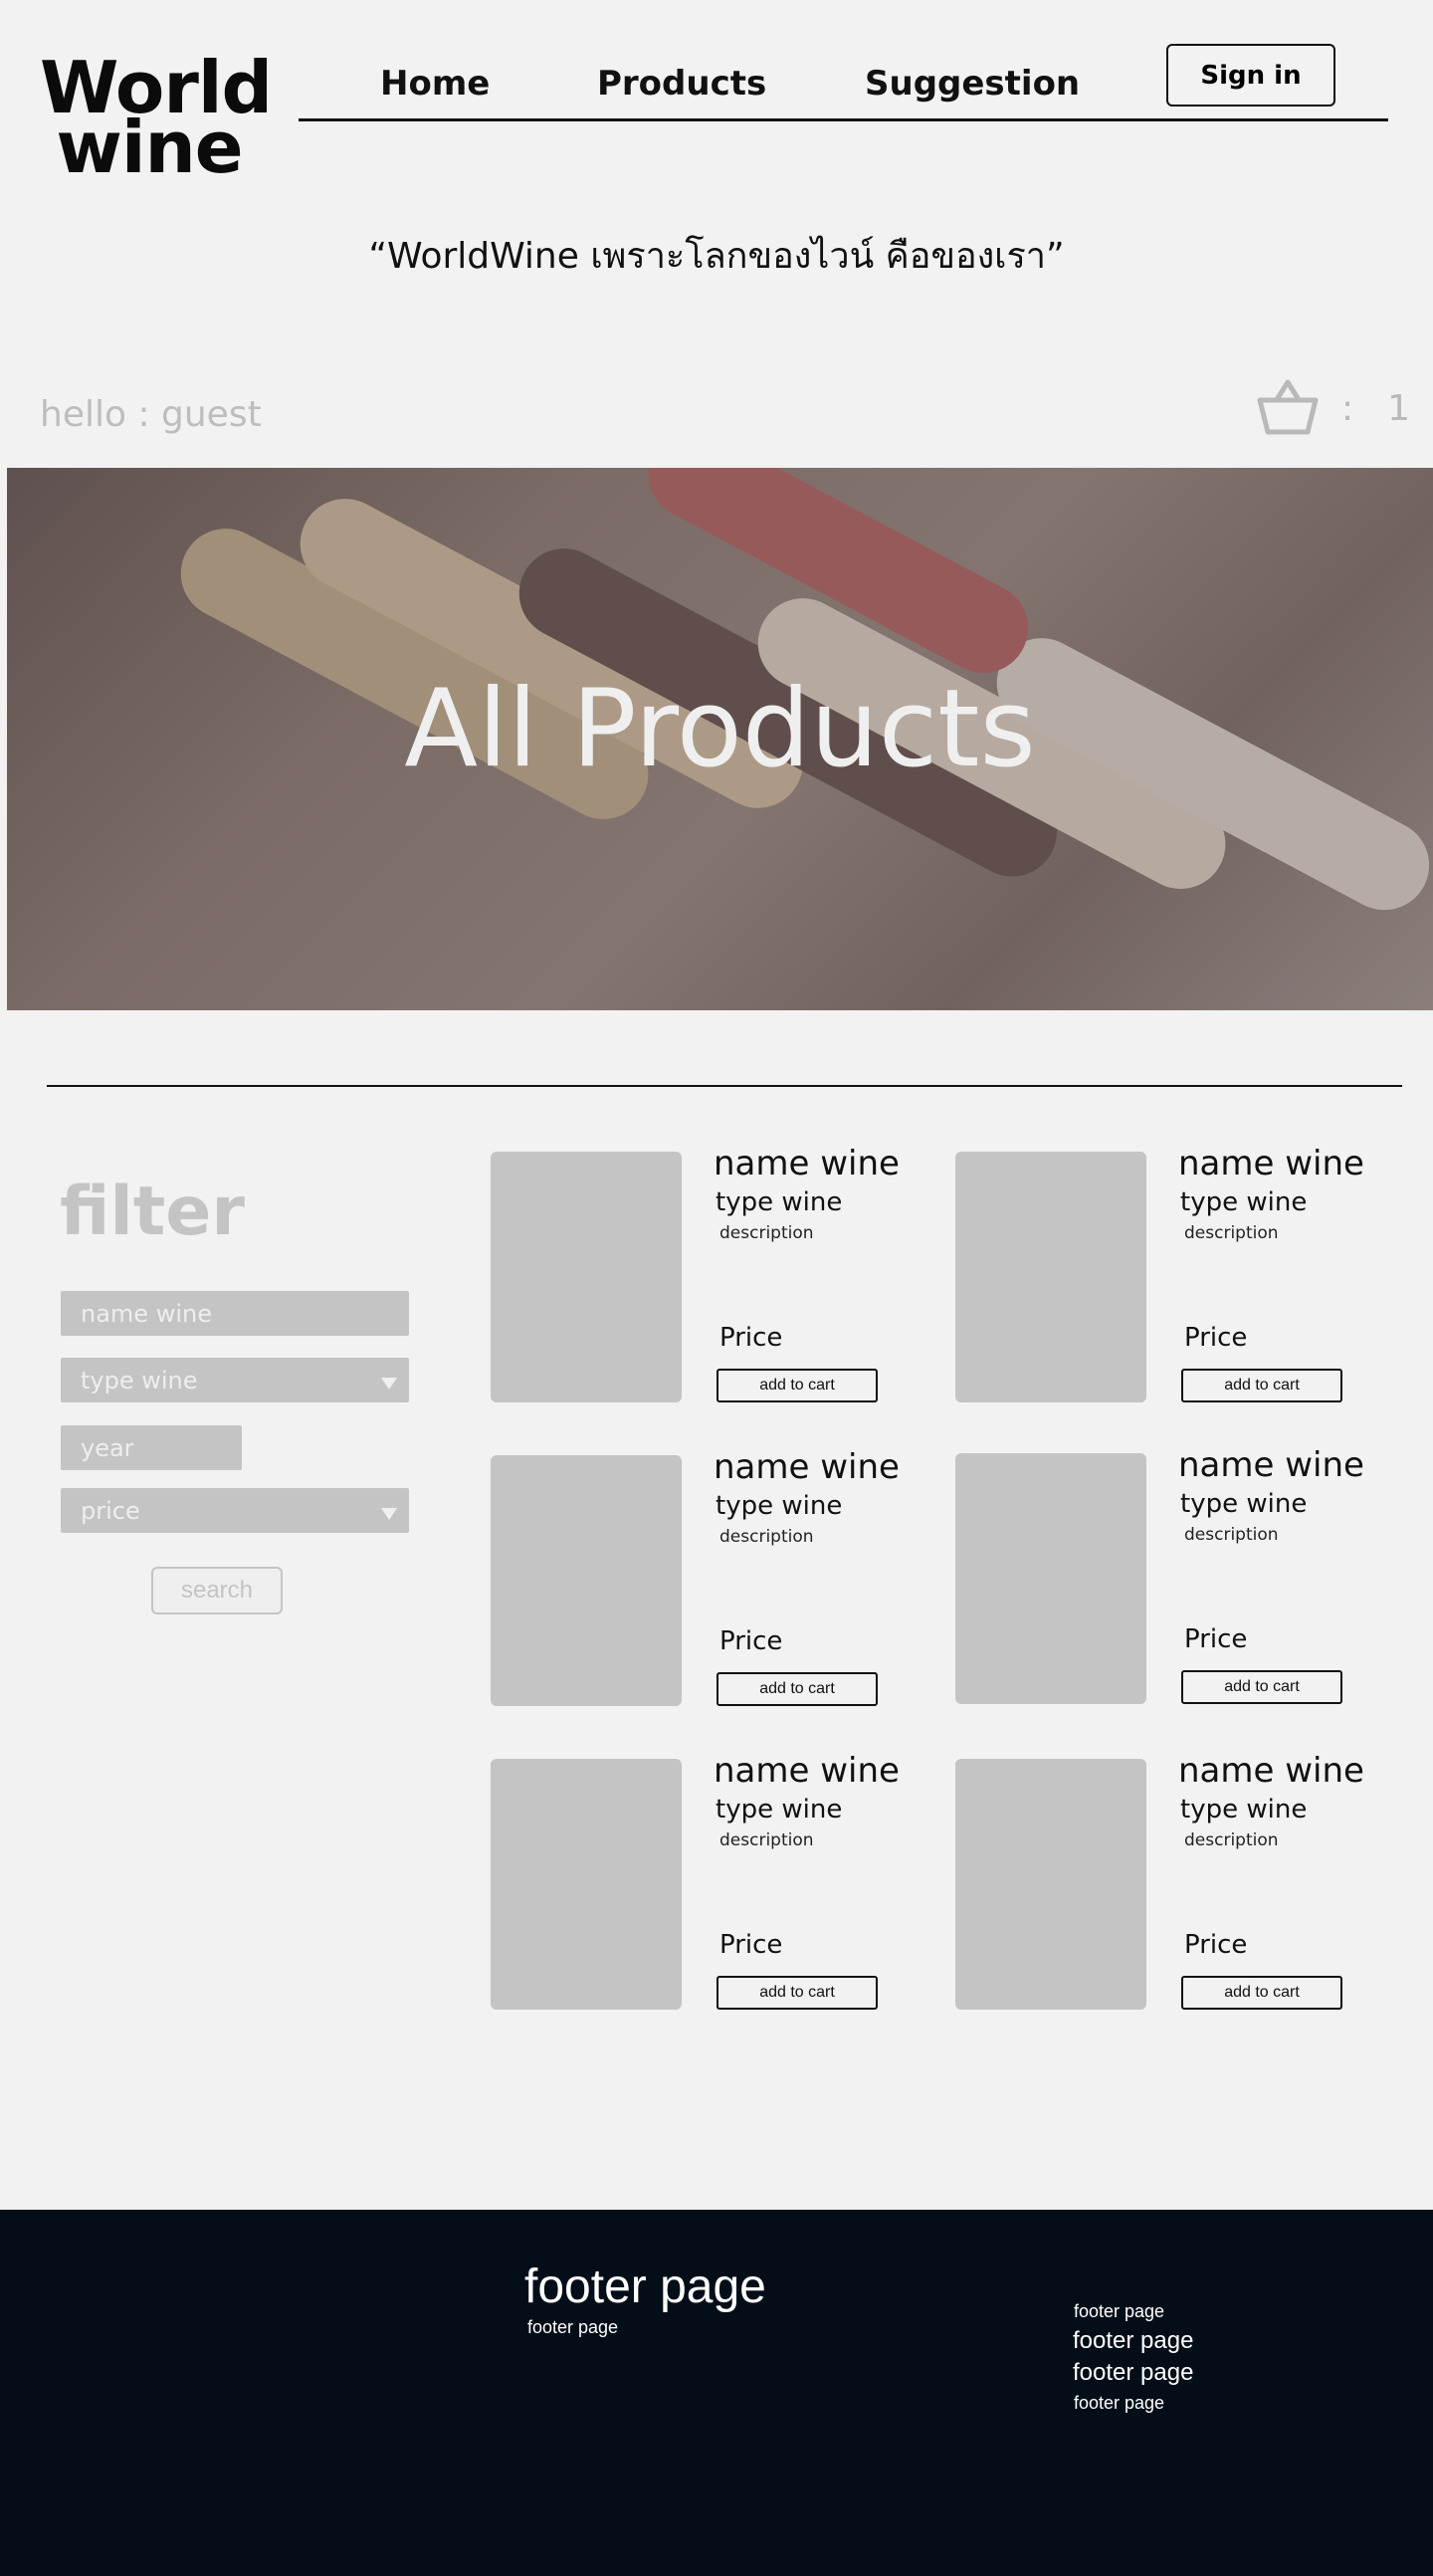  I want to click on year-placeholder: year, so click(107, 1447).